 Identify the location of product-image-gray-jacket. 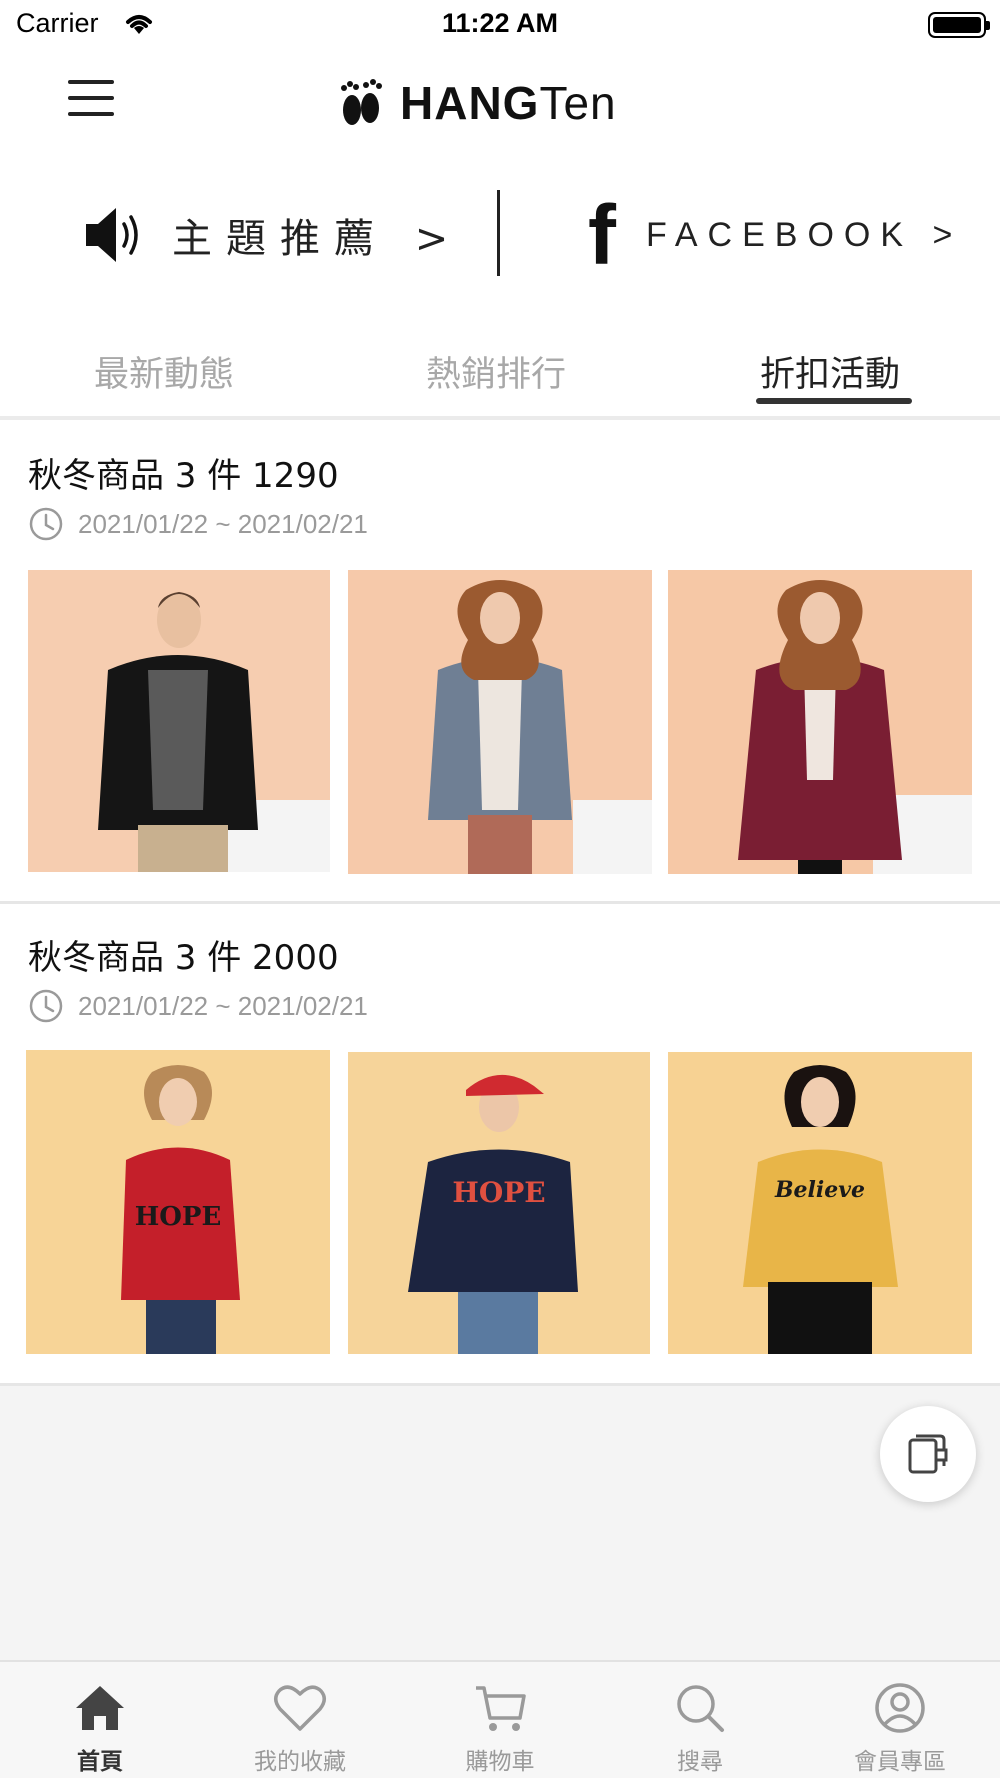
(500, 722).